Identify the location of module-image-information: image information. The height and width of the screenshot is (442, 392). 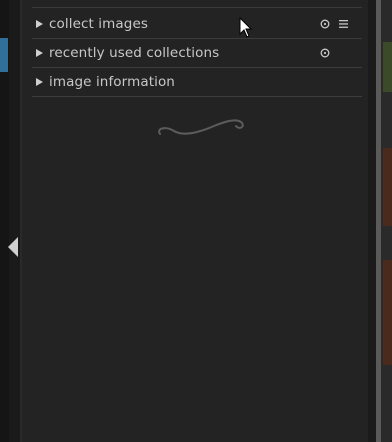
(197, 82).